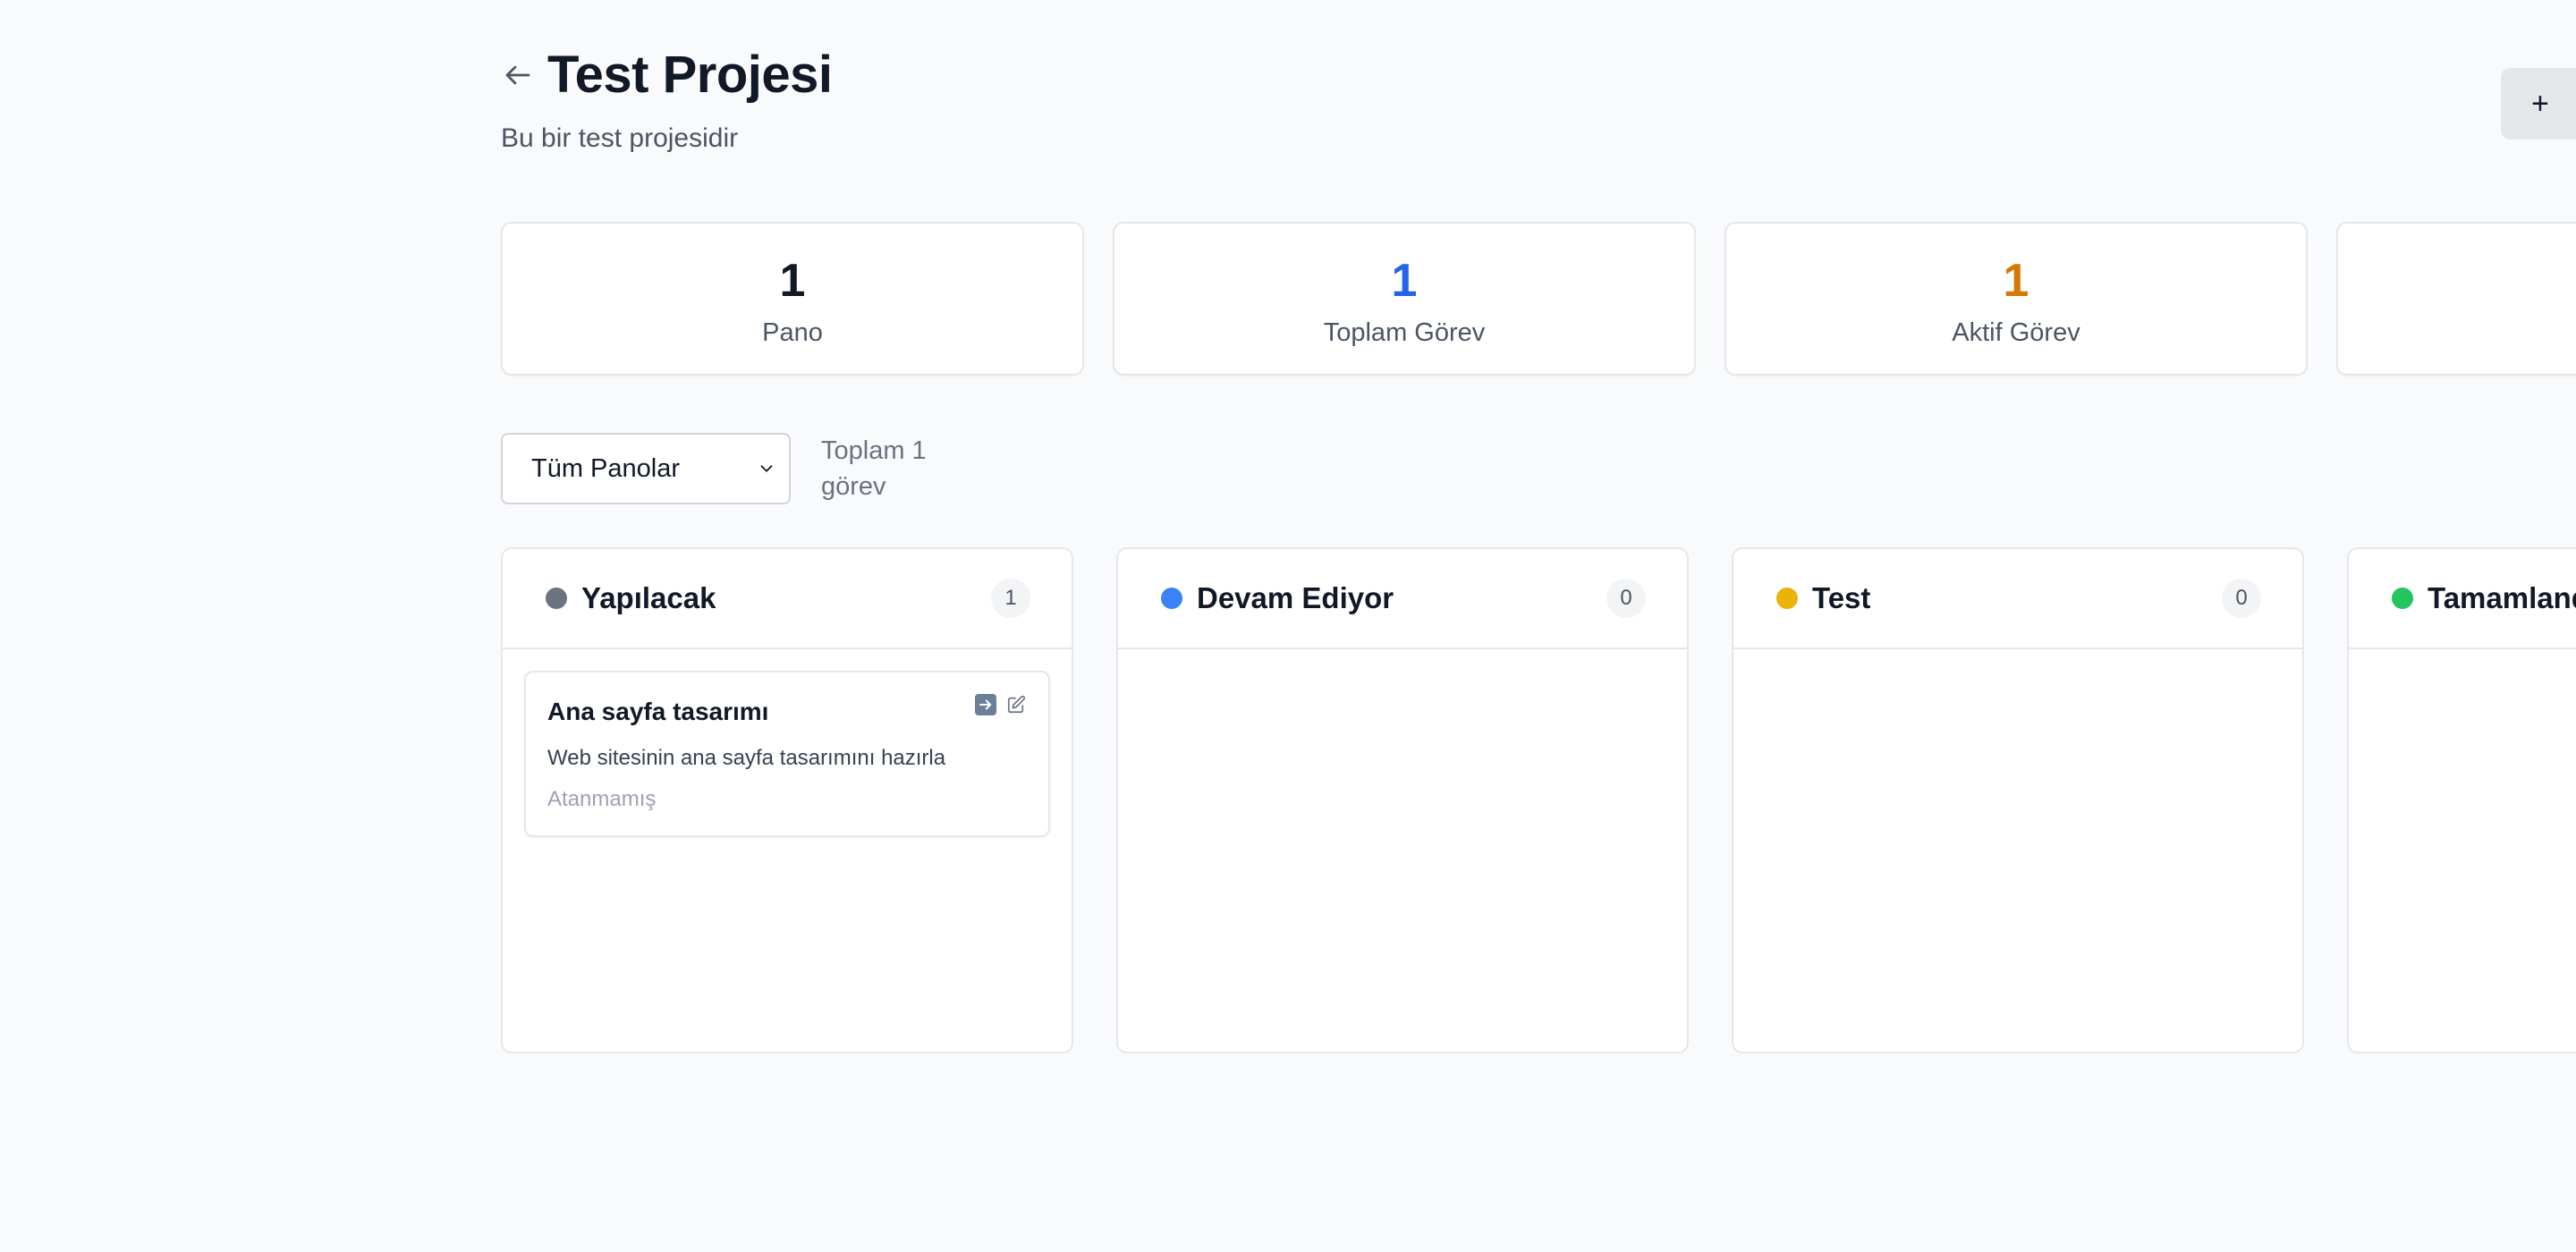  I want to click on page-title: Test Projesi, so click(690, 75).